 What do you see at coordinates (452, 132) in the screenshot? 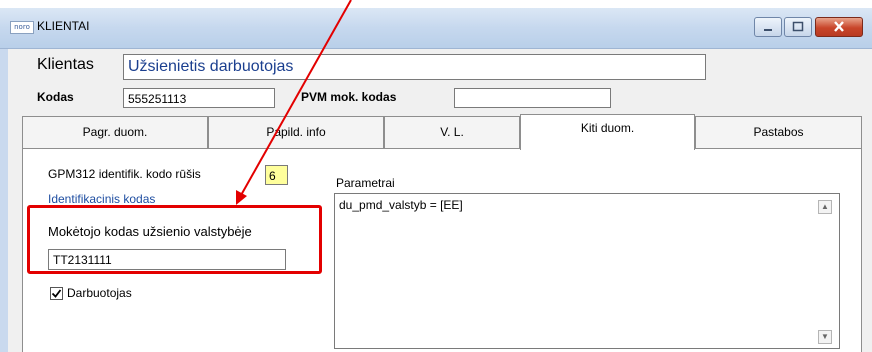
I see `tab-vl: V. L.` at bounding box center [452, 132].